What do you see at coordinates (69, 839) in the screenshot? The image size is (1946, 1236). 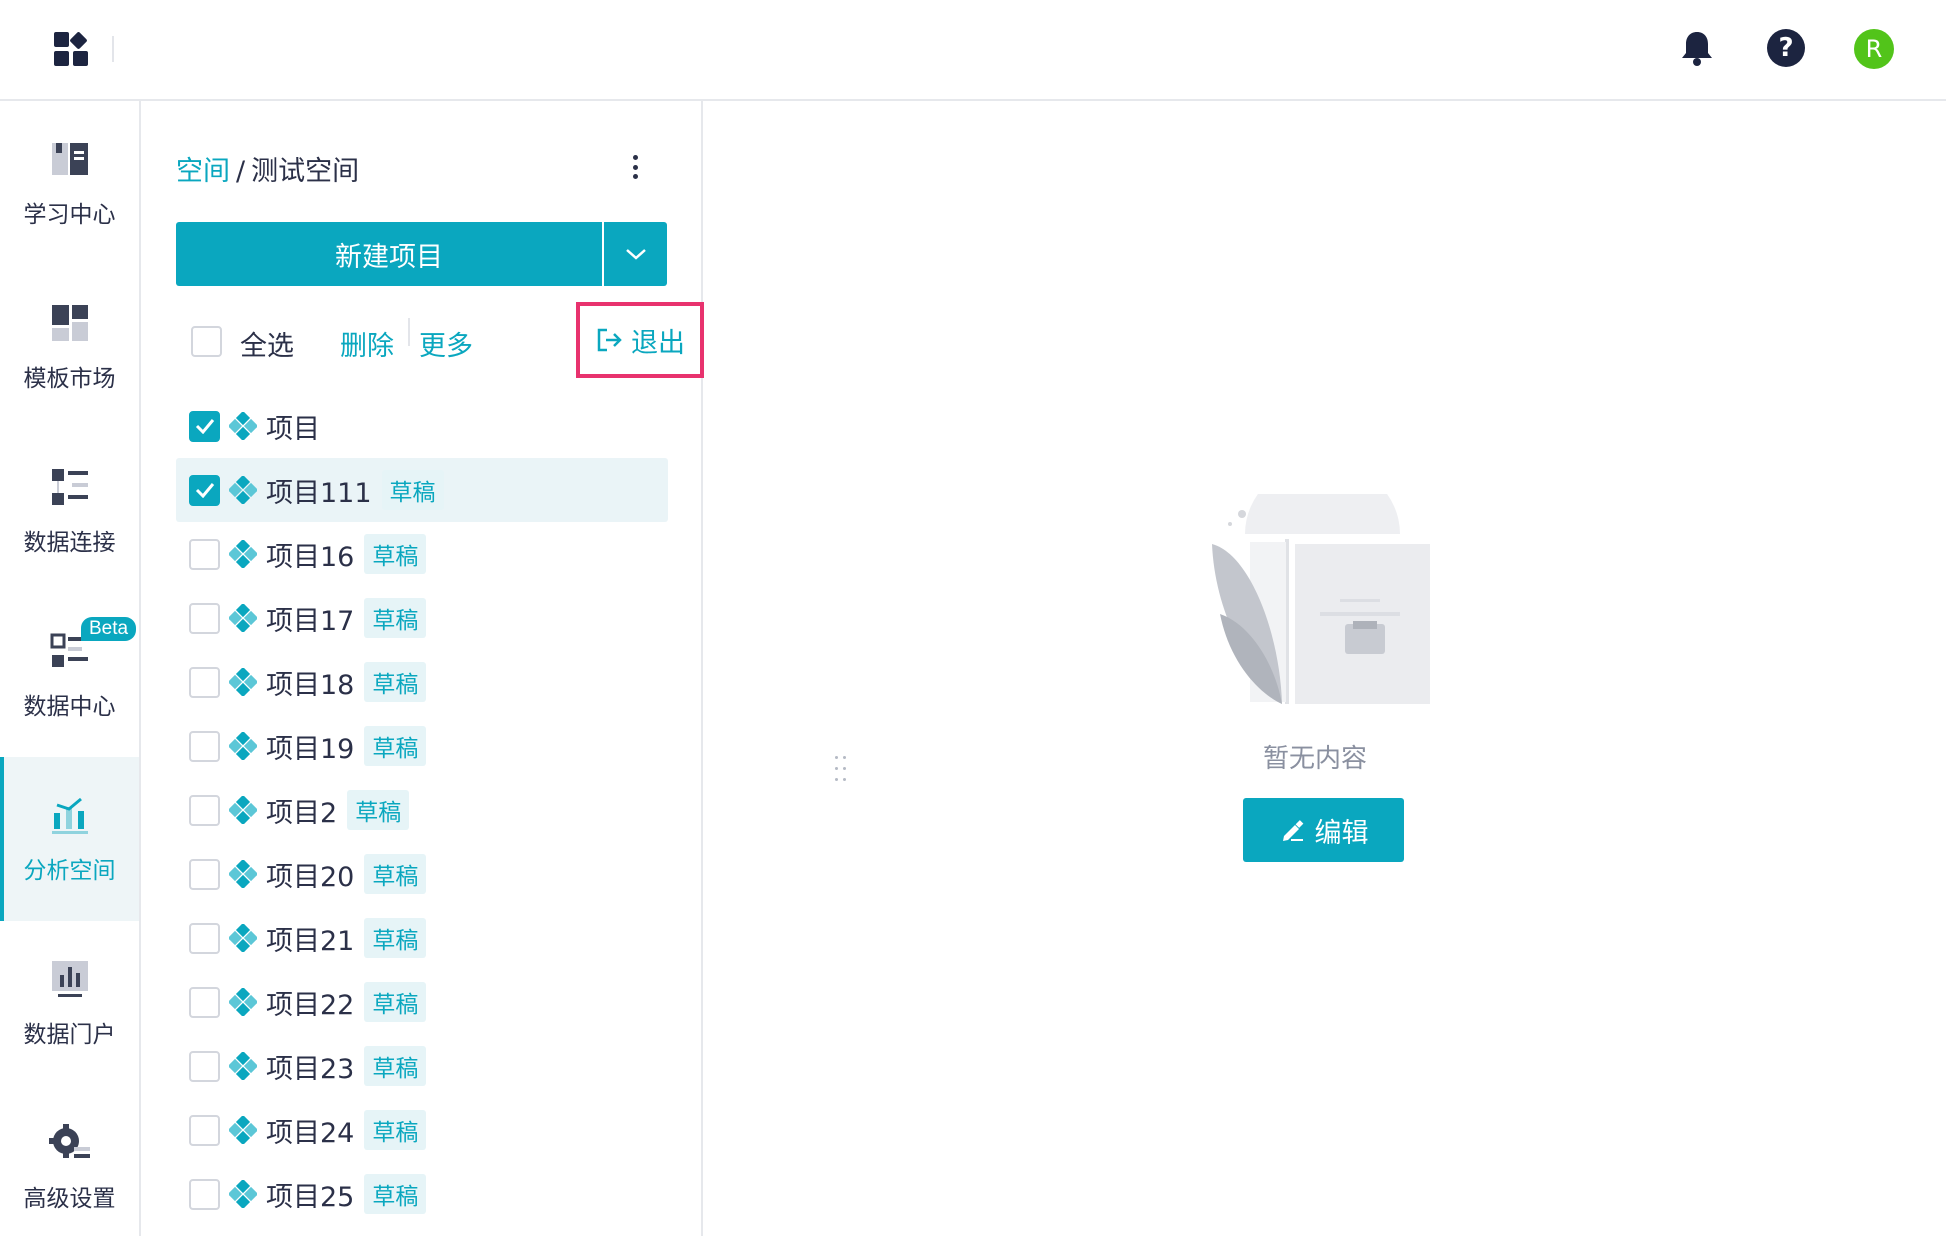 I see `sidebar-item-analysis-space: 分析空间` at bounding box center [69, 839].